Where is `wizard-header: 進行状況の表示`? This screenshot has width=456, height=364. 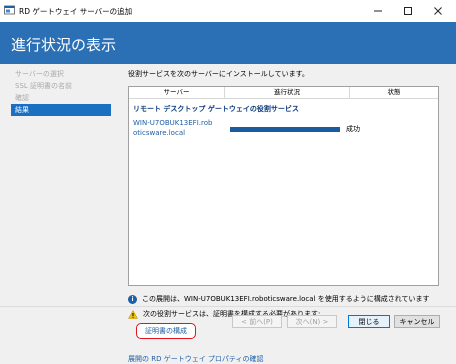 wizard-header: 進行状況の表示 is located at coordinates (228, 43).